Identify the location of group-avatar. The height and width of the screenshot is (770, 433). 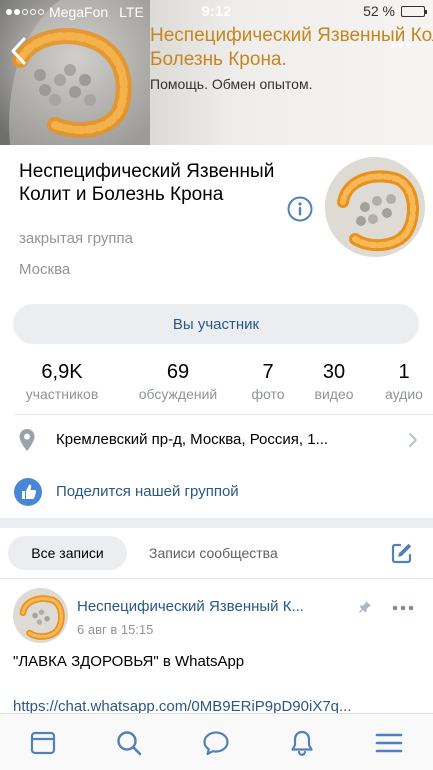
(375, 207).